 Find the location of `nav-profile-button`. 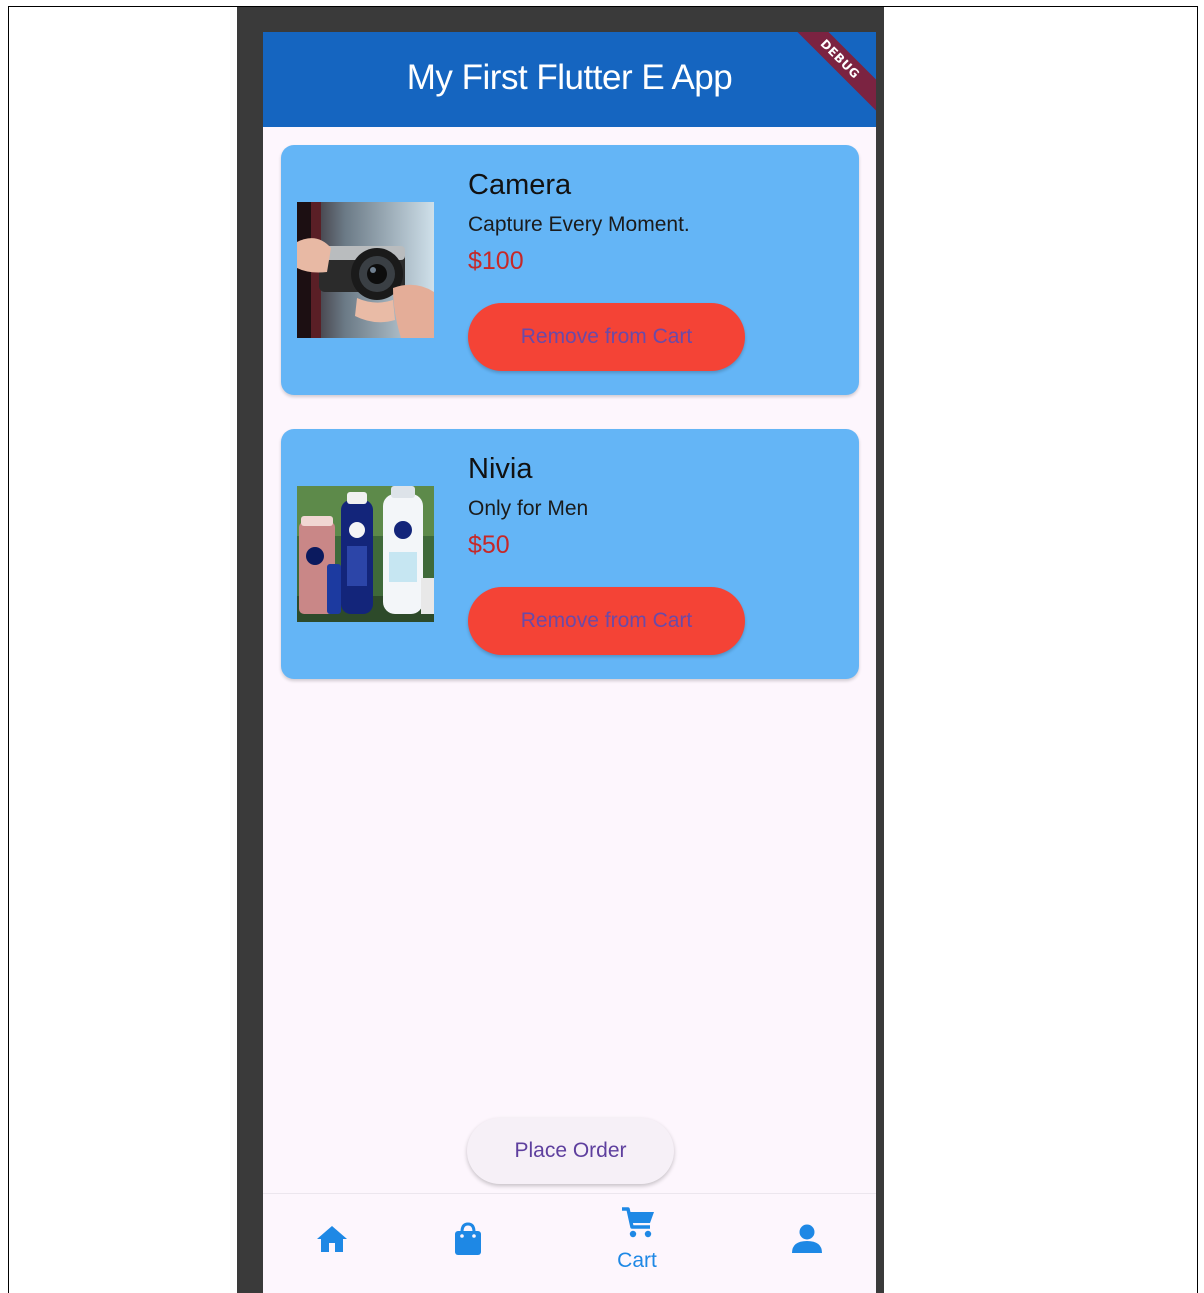

nav-profile-button is located at coordinates (807, 1241).